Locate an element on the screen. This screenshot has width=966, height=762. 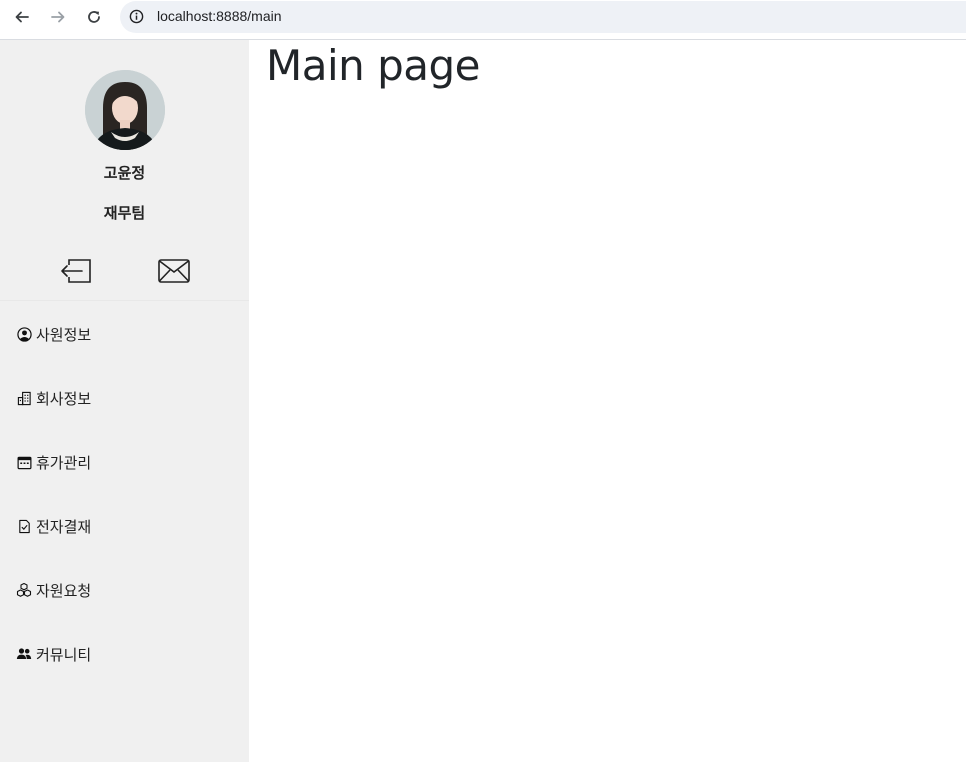
forward-button is located at coordinates (58, 17).